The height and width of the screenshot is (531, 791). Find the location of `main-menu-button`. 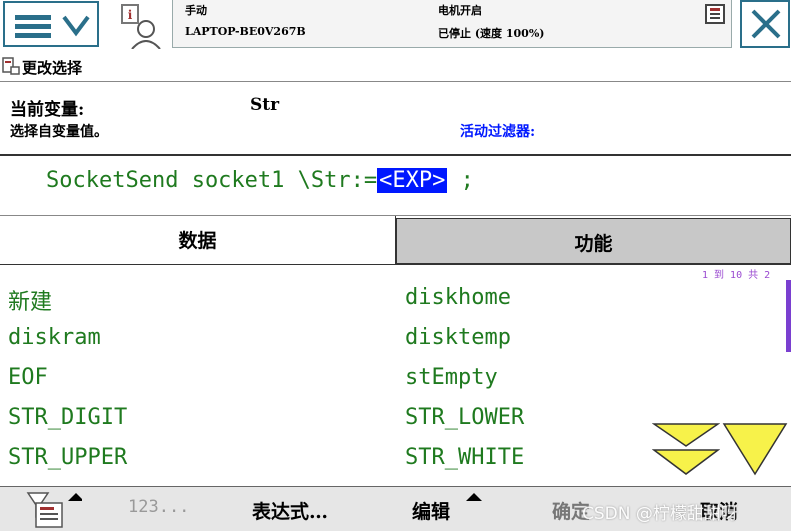

main-menu-button is located at coordinates (51, 24).